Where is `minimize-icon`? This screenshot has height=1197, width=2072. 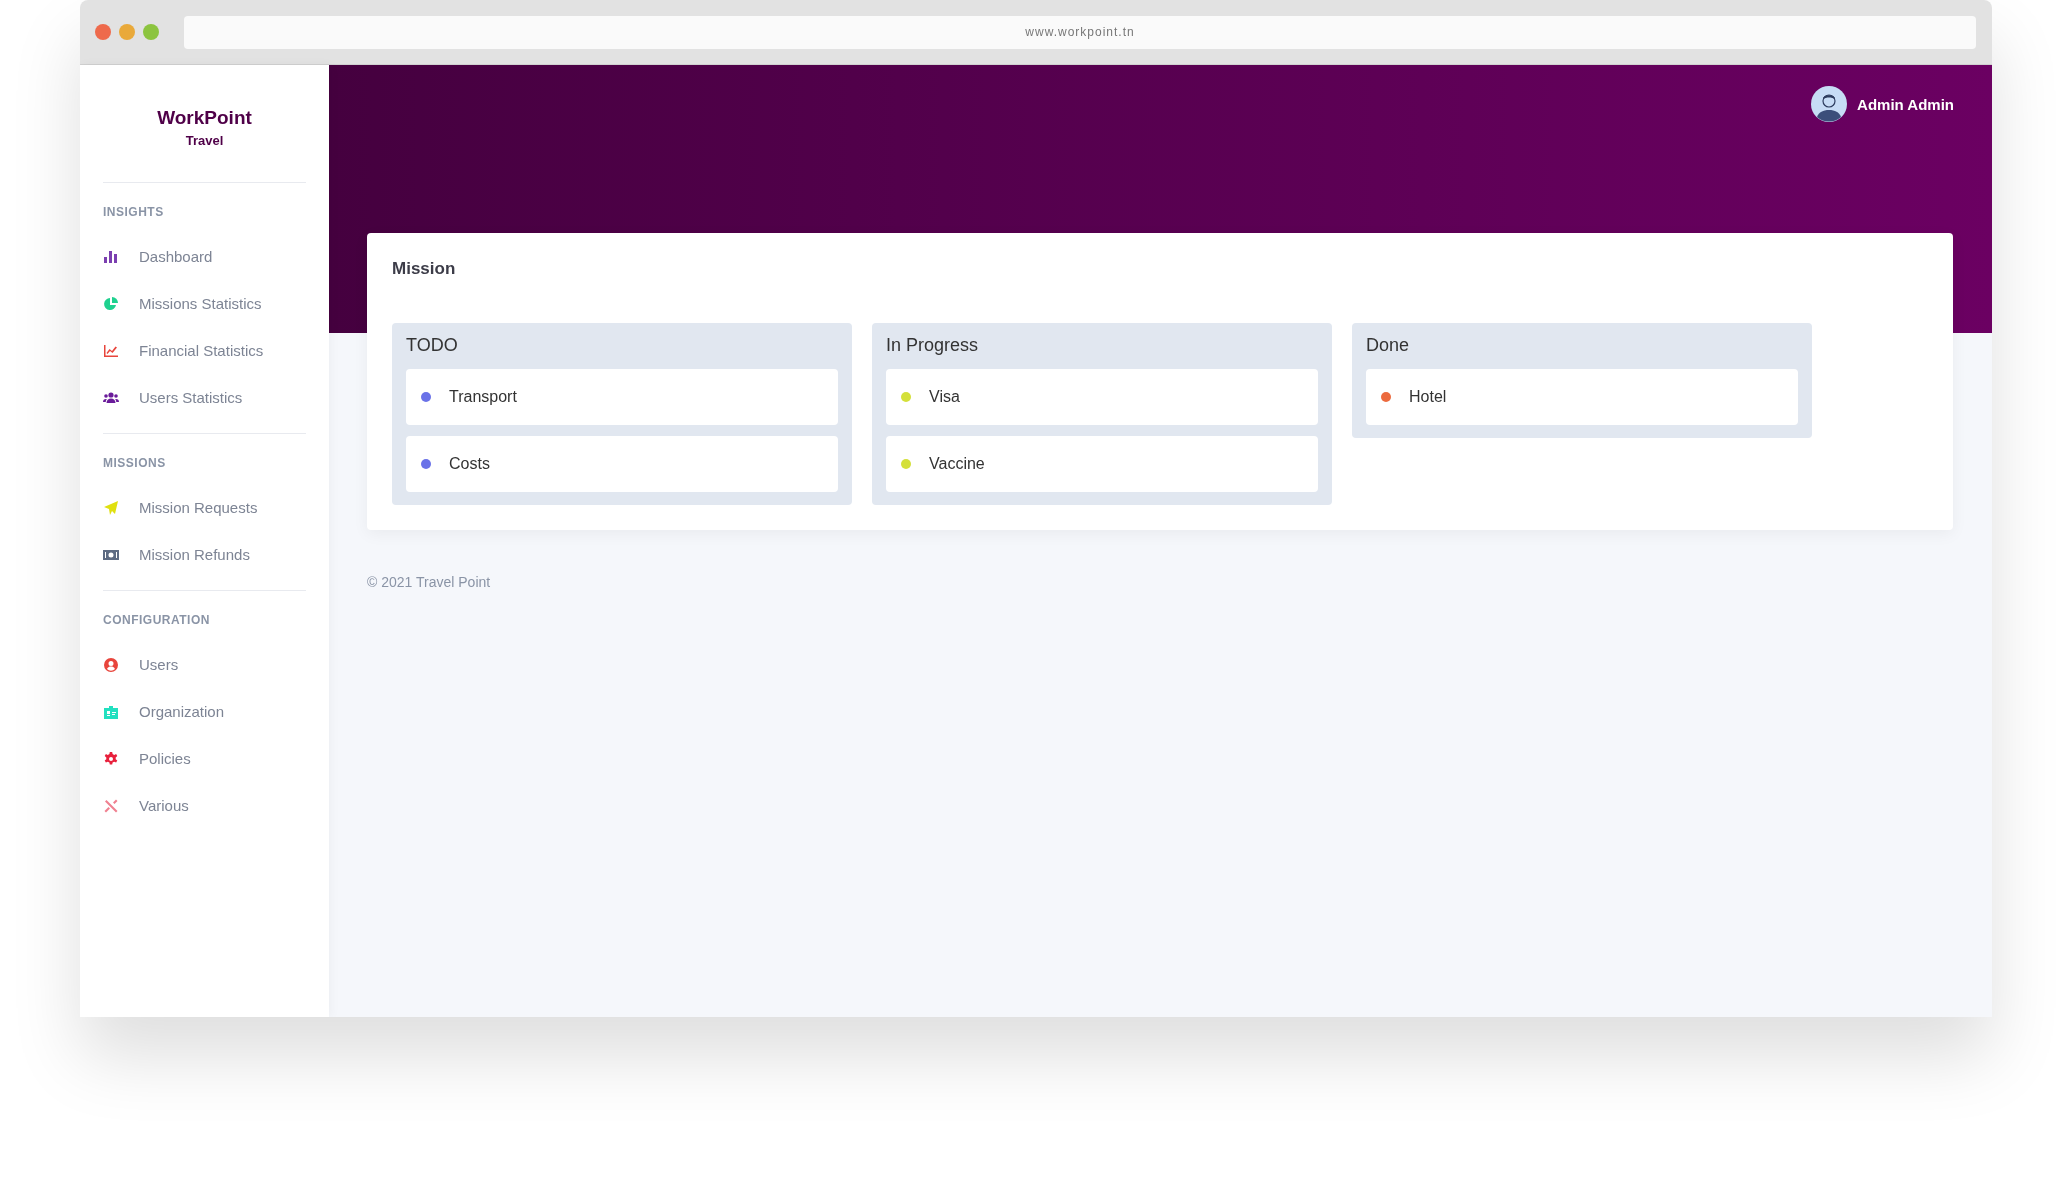 minimize-icon is located at coordinates (127, 32).